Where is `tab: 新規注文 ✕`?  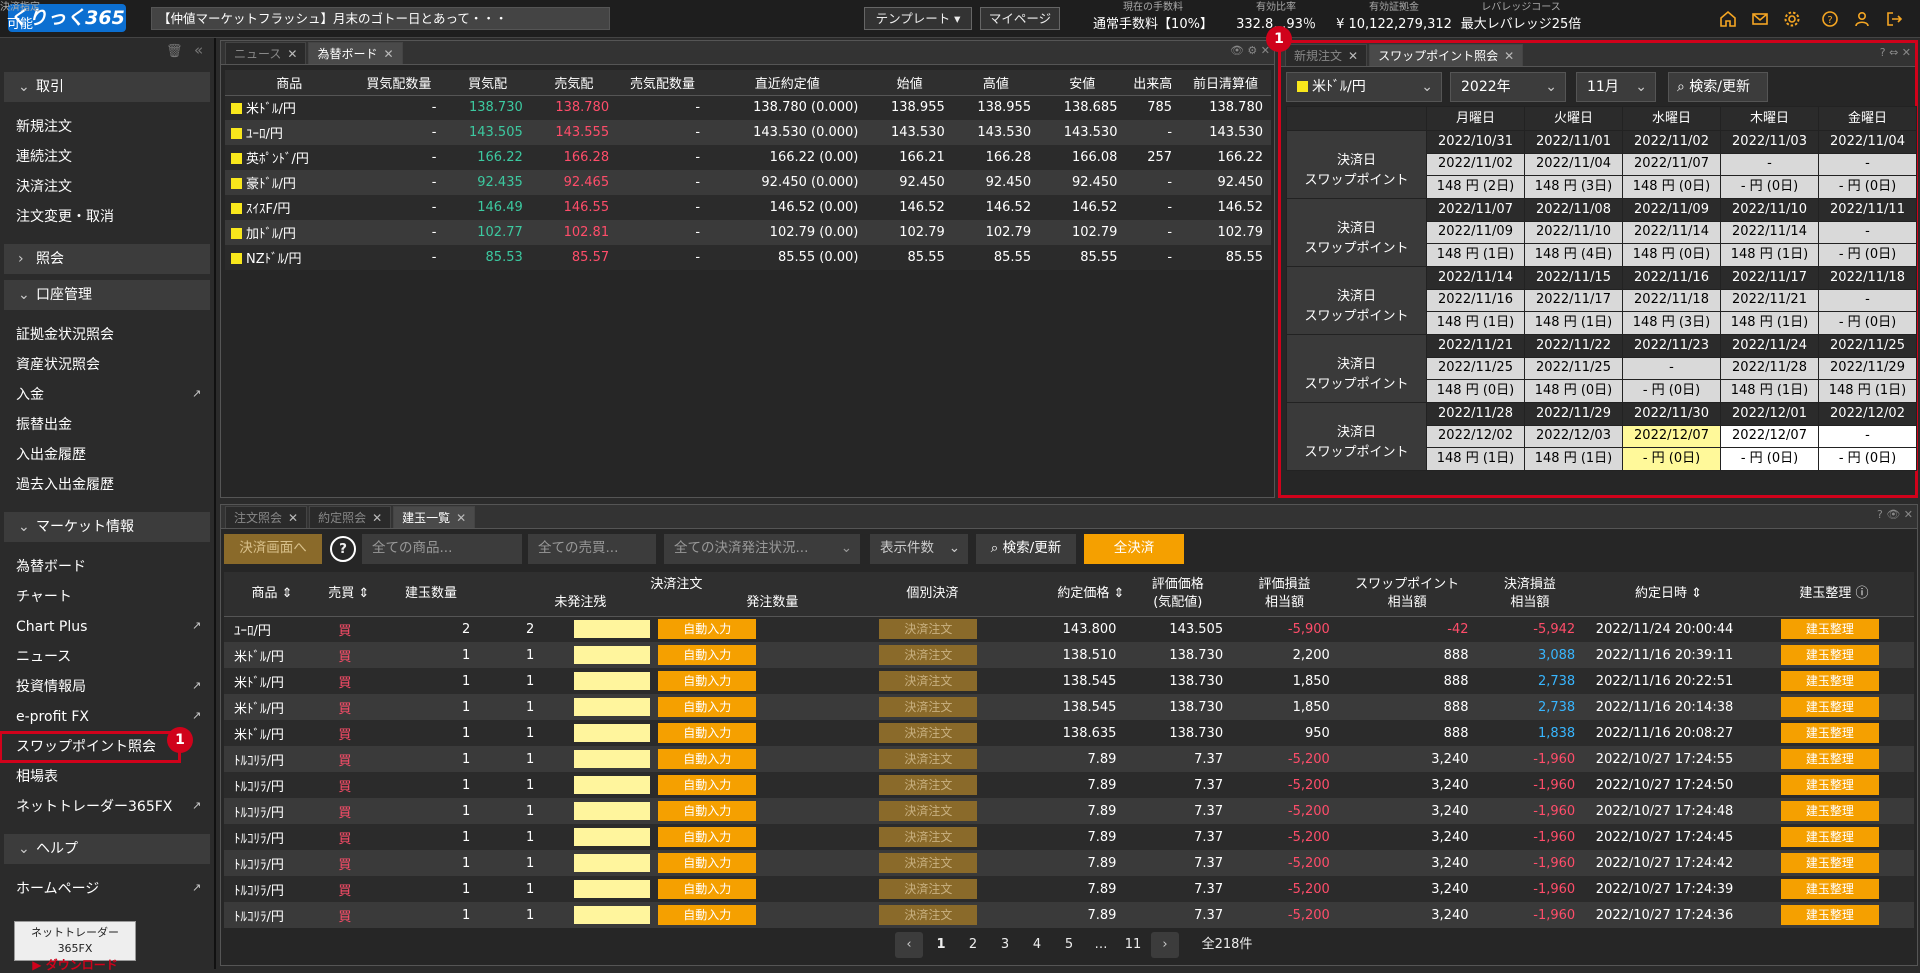
tab: 新規注文 ✕ is located at coordinates (1326, 55).